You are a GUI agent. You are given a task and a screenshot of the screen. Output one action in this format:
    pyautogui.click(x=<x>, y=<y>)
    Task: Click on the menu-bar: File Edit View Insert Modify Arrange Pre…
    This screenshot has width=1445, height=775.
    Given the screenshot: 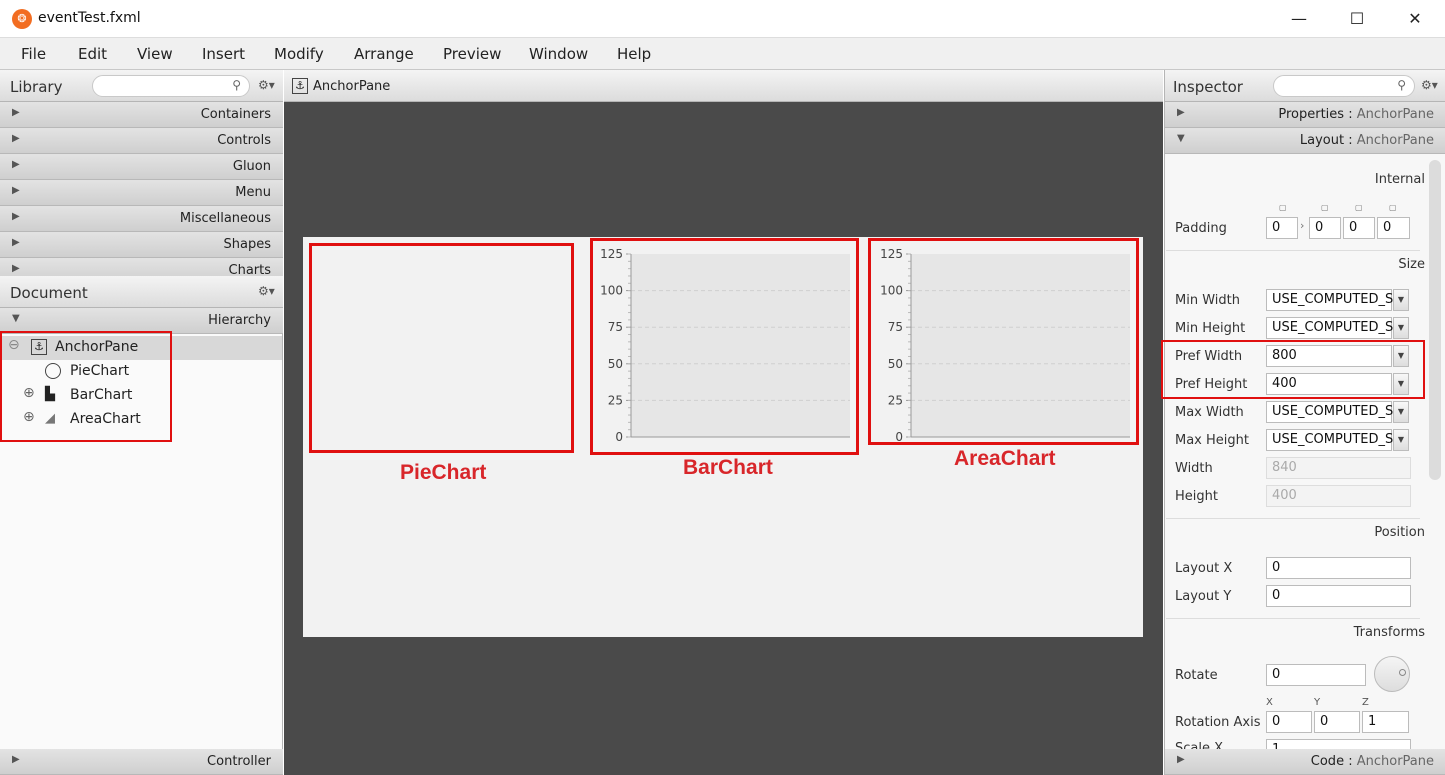 What is the action you would take?
    pyautogui.click(x=722, y=54)
    